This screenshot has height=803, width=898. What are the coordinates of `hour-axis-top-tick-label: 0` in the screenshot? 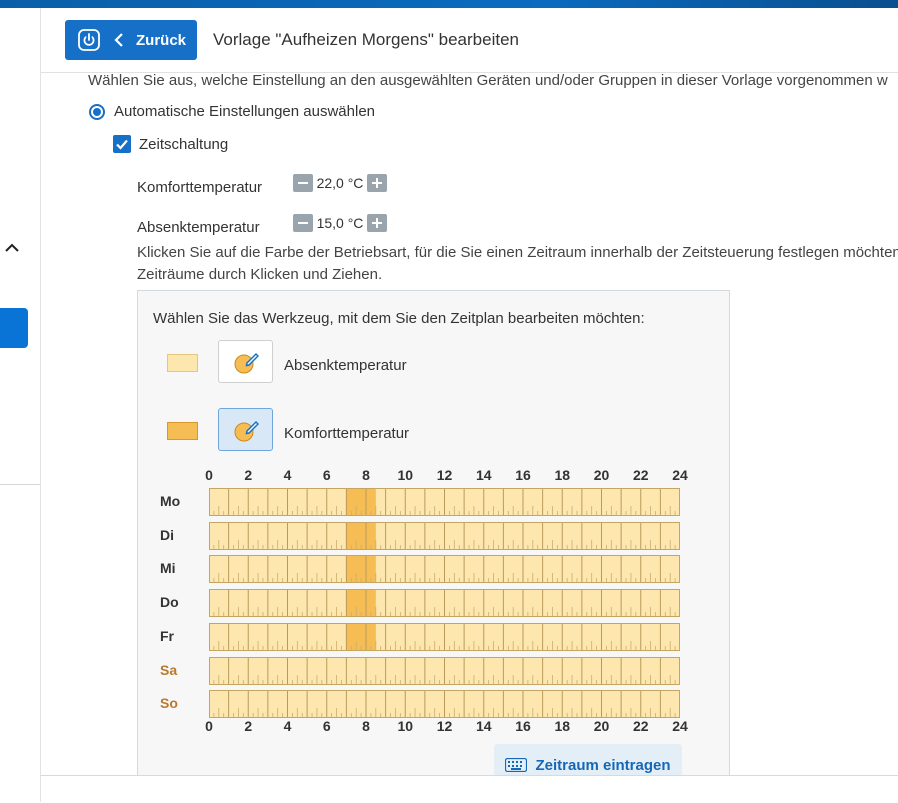 It's located at (209, 475).